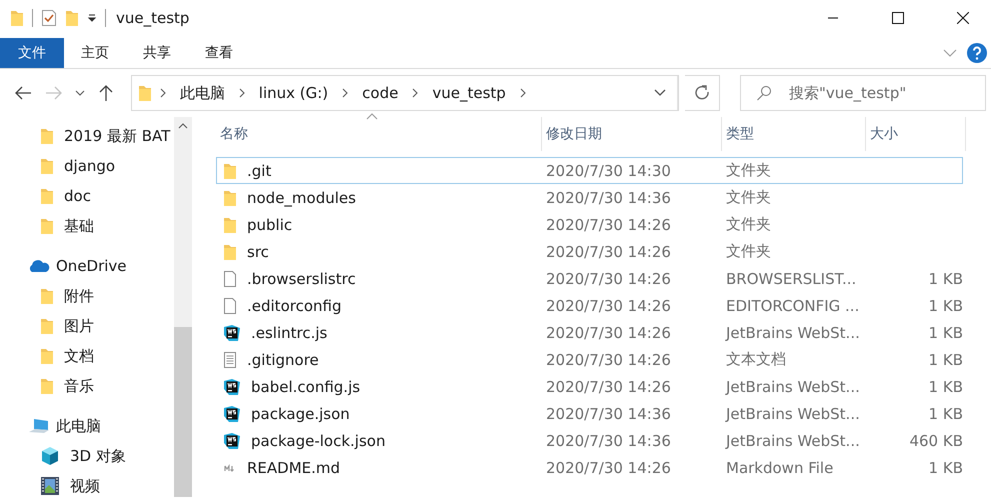 The image size is (991, 500). Describe the element at coordinates (157, 53) in the screenshot. I see `ribbon-tab: 共享` at that location.